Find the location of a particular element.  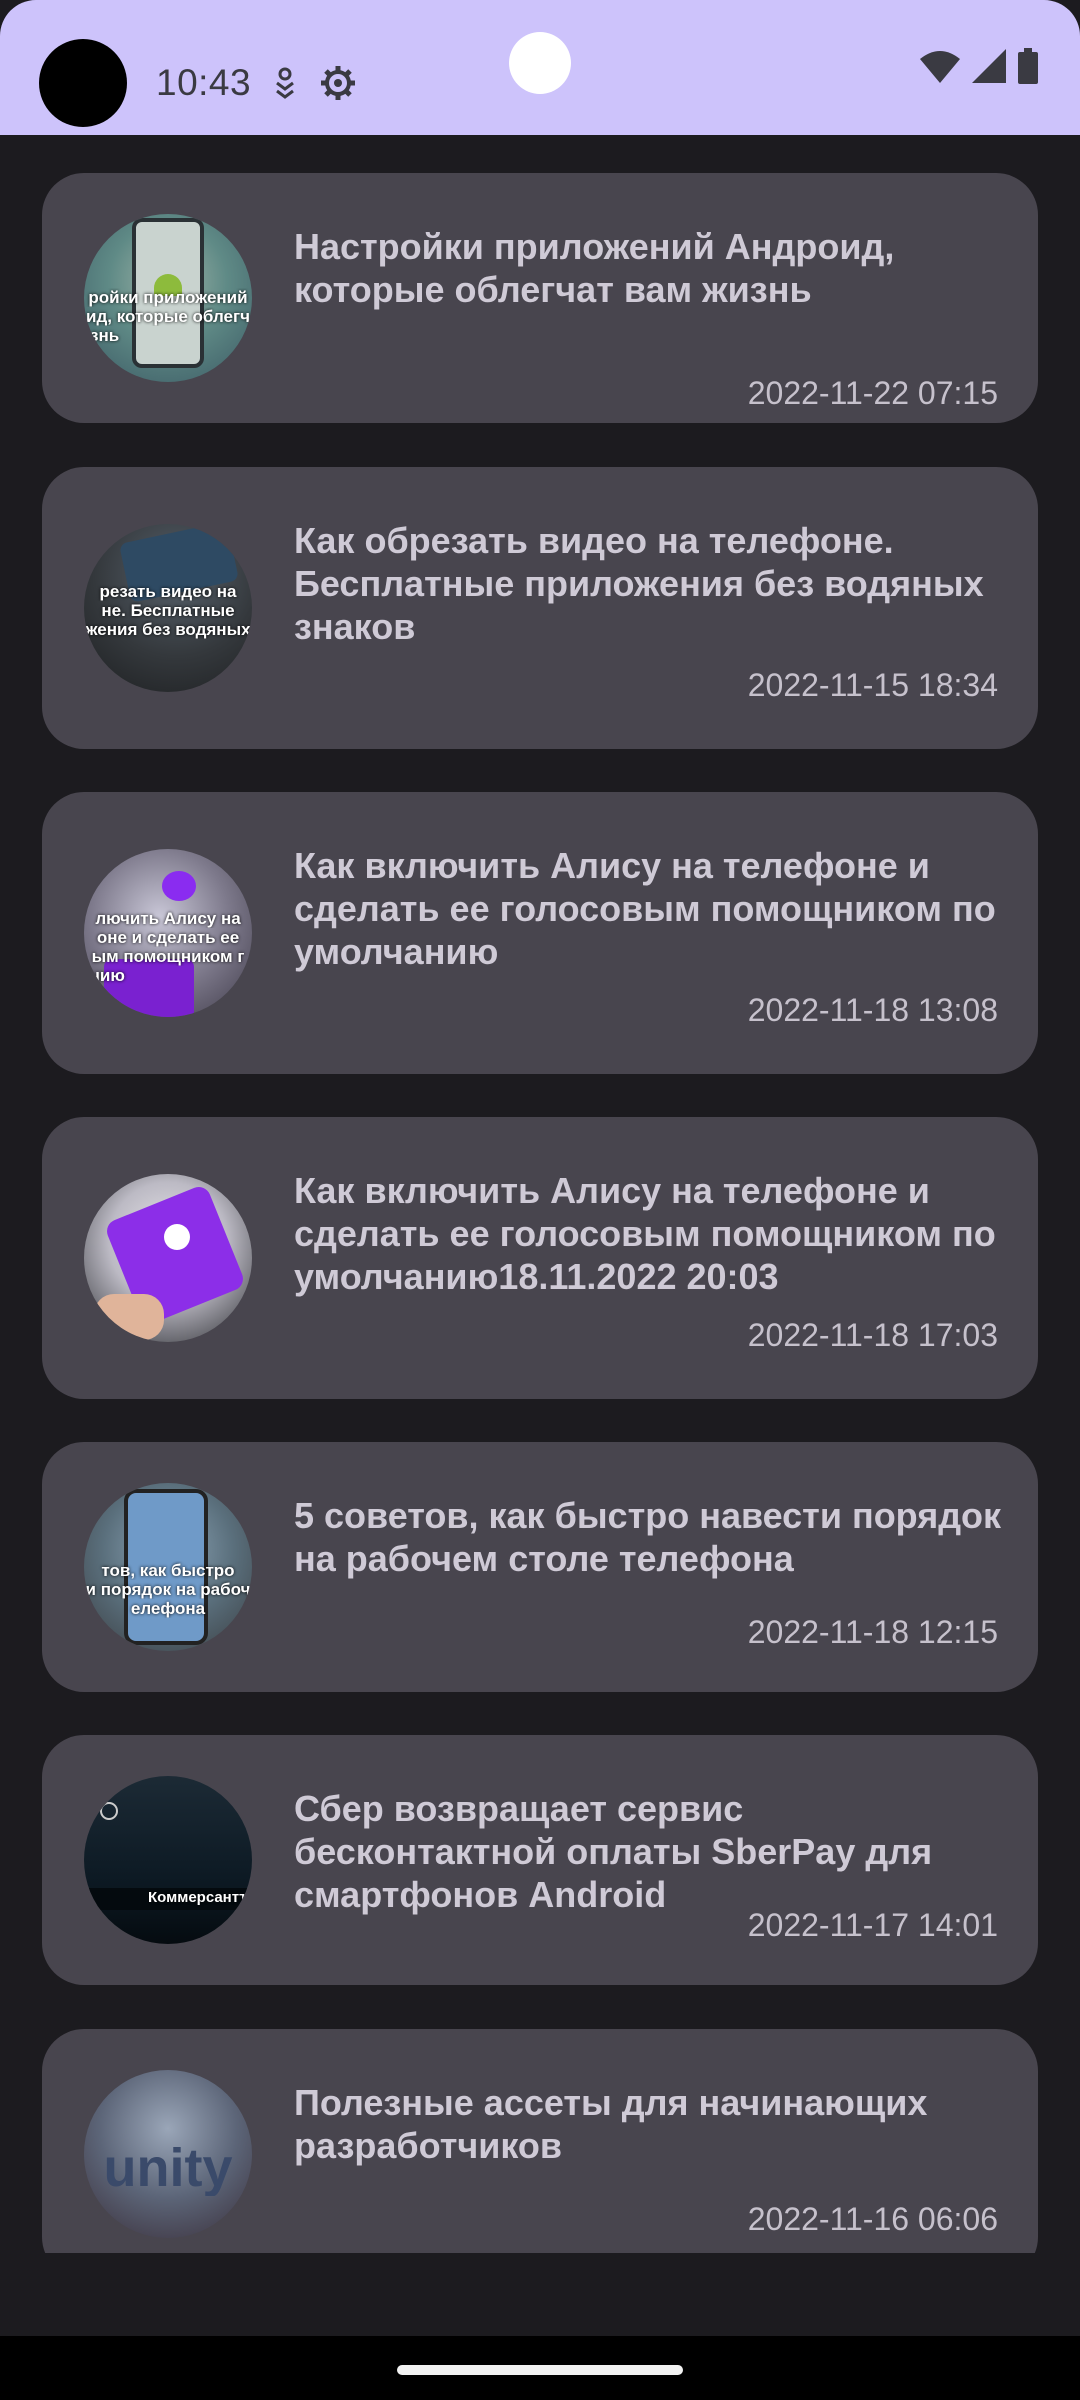

thumbnail-caption-line: жения без водяных is located at coordinates (168, 629).